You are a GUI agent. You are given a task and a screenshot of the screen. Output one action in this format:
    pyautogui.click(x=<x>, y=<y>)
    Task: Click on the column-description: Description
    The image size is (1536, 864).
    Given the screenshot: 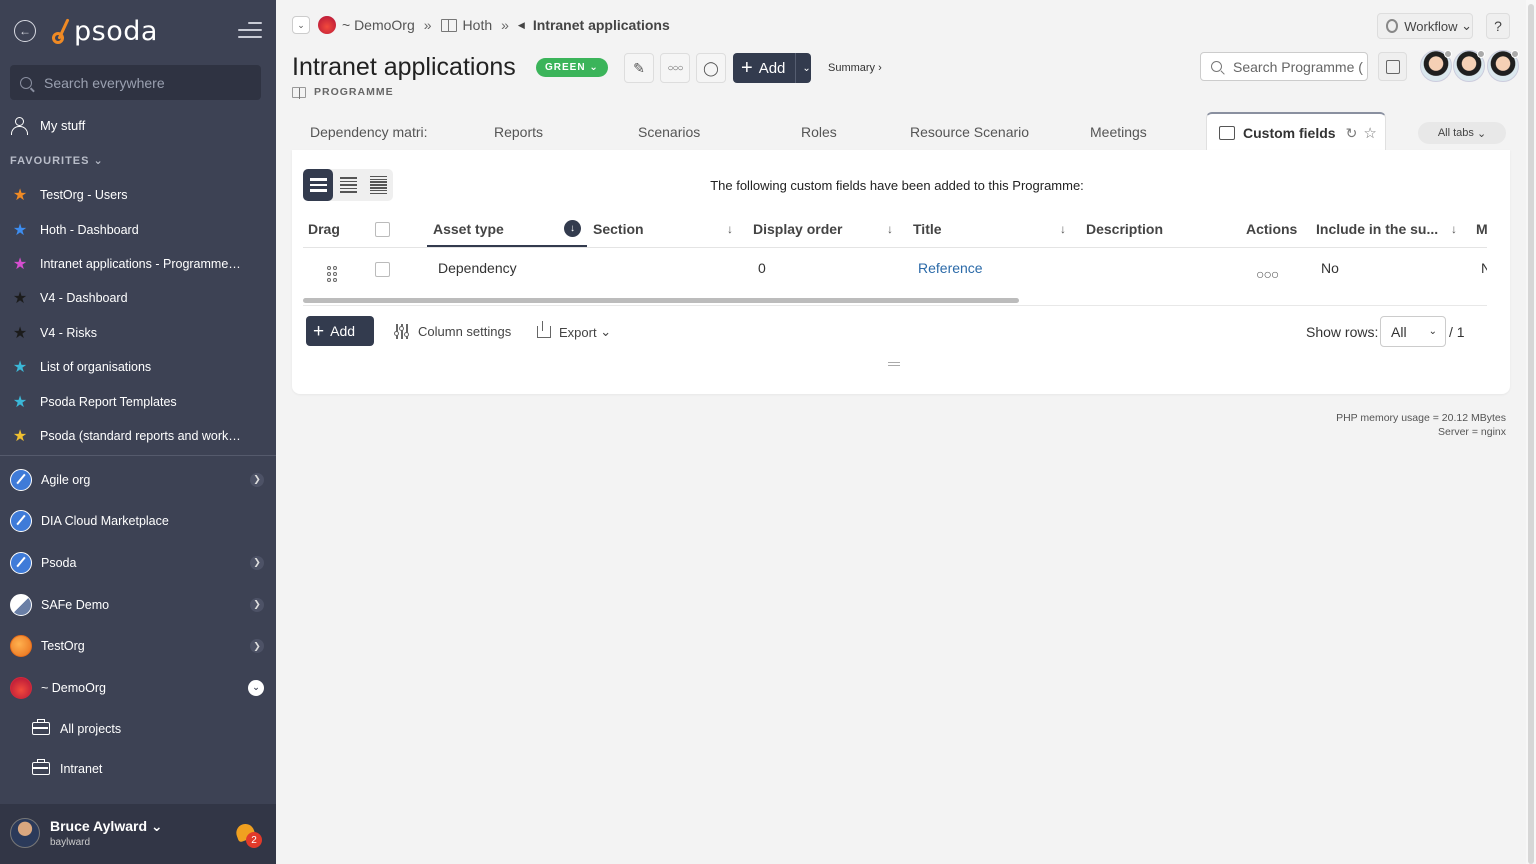 What is the action you would take?
    pyautogui.click(x=1124, y=229)
    